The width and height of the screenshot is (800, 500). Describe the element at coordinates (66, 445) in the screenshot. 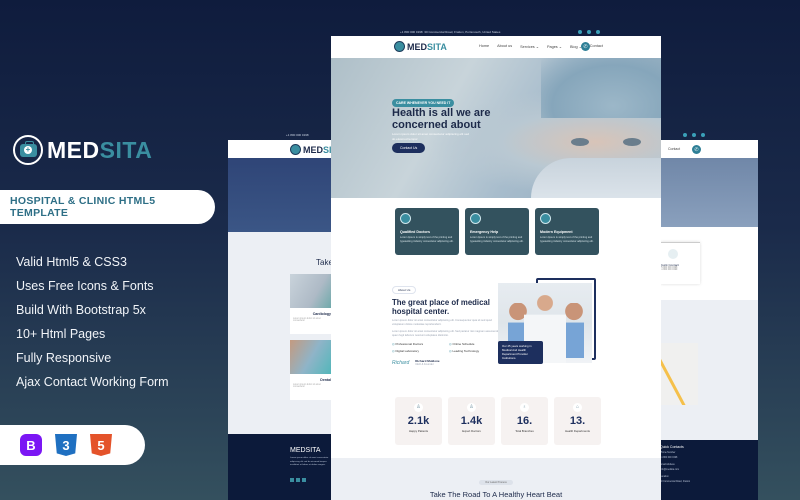

I see `css3-icon: 3` at that location.